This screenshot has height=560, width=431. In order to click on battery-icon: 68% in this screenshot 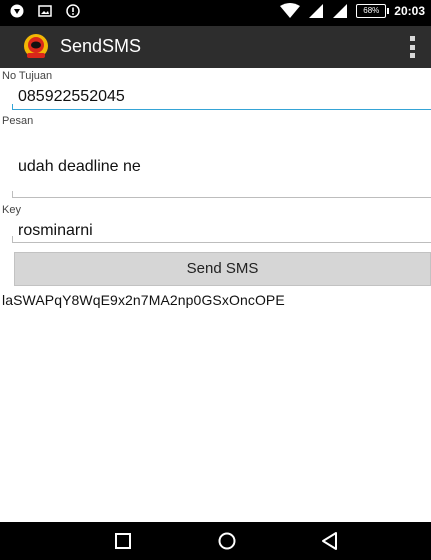, I will do `click(373, 11)`.